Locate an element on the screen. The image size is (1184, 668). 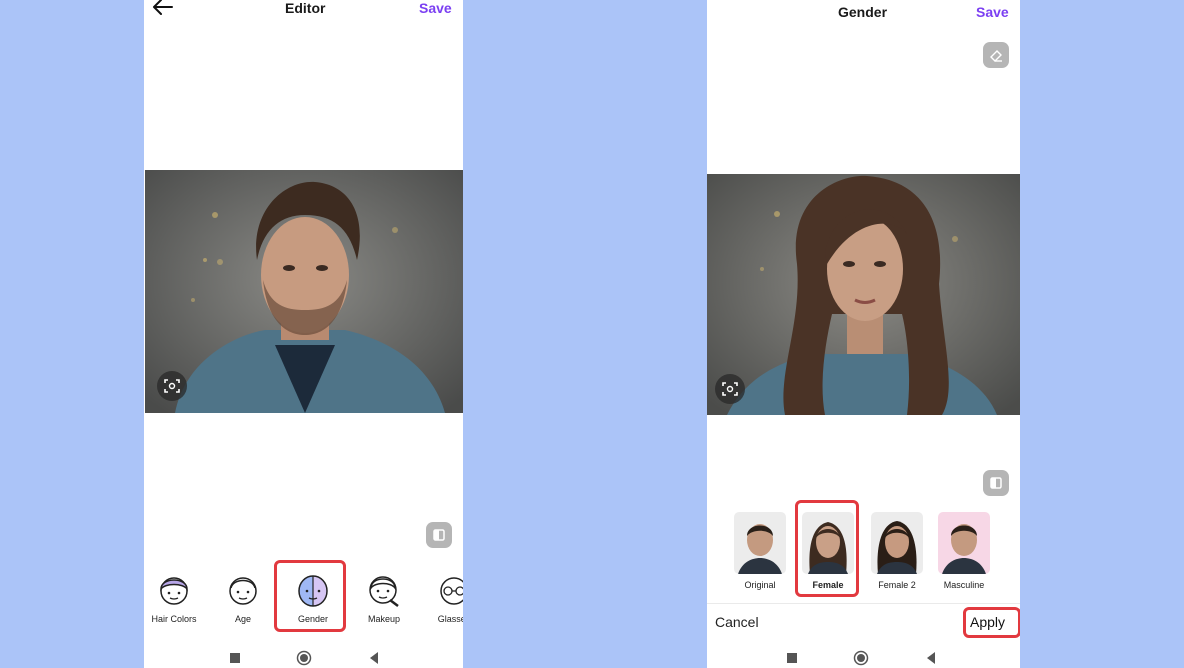
tool-hair-colors: Hair Colors is located at coordinates (174, 595).